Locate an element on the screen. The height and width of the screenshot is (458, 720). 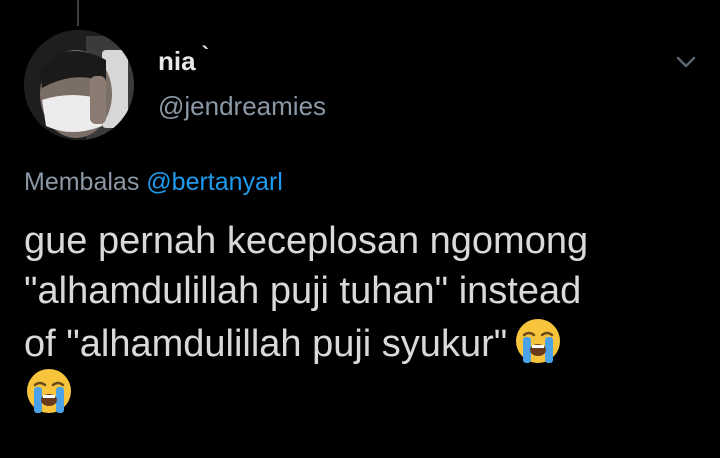
tweet-text-line-3-text: of "alhamdulillah puji syukur" is located at coordinates (266, 344).